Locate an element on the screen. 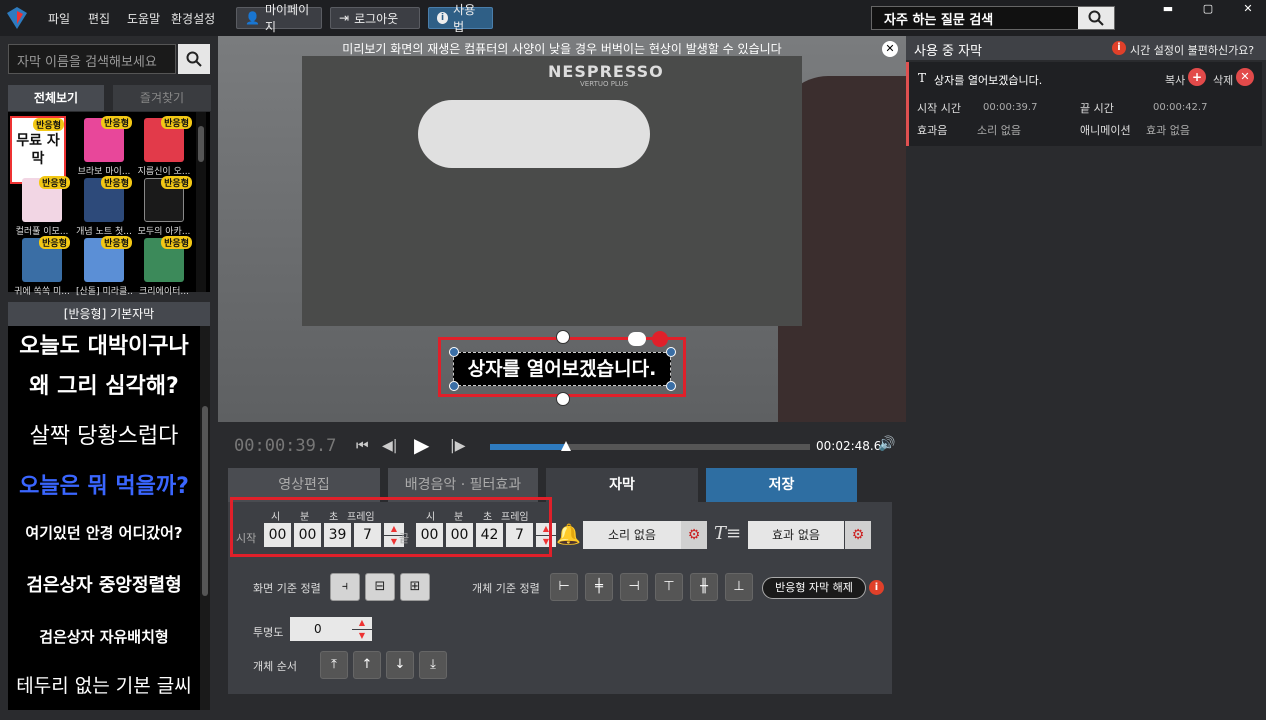  sound-select: 소리 없음 is located at coordinates (632, 535).